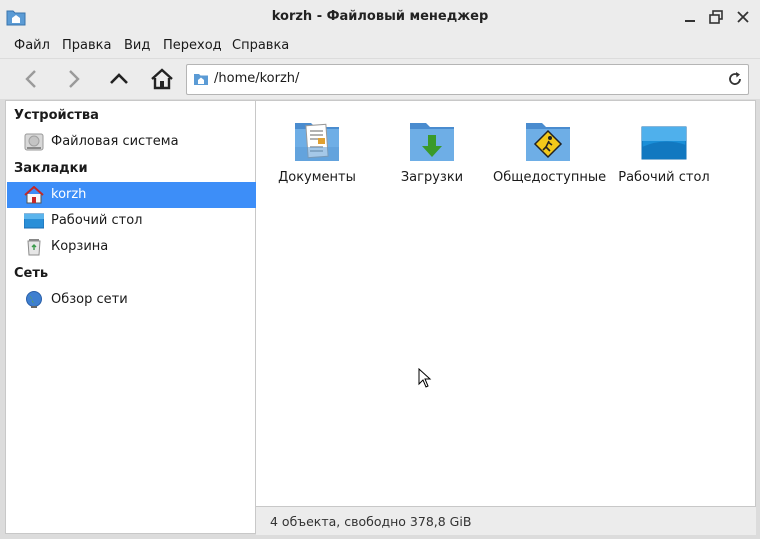  What do you see at coordinates (131, 247) in the screenshot?
I see `sidebar-item-trash: Корзина` at bounding box center [131, 247].